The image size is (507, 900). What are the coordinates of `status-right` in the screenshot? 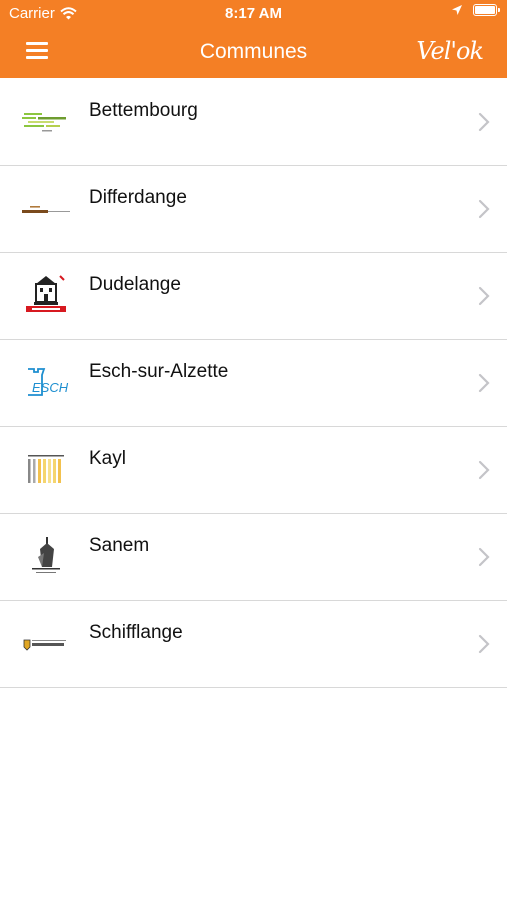 It's located at (475, 10).